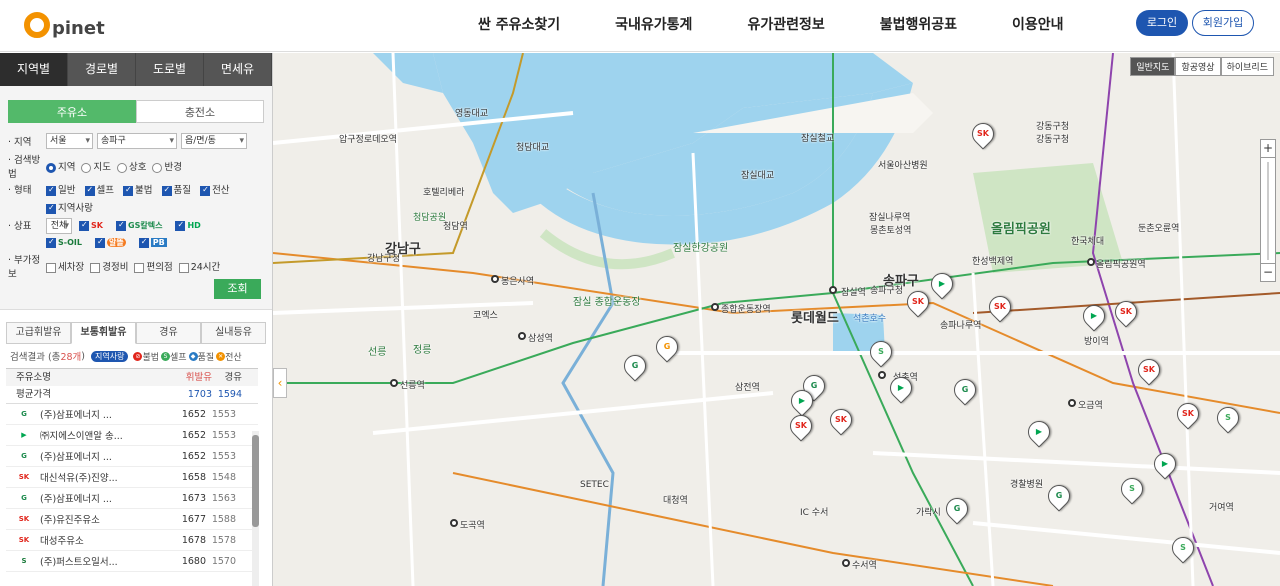  Describe the element at coordinates (653, 24) in the screenshot. I see `nav-price-stats: 국내유가통계` at that location.